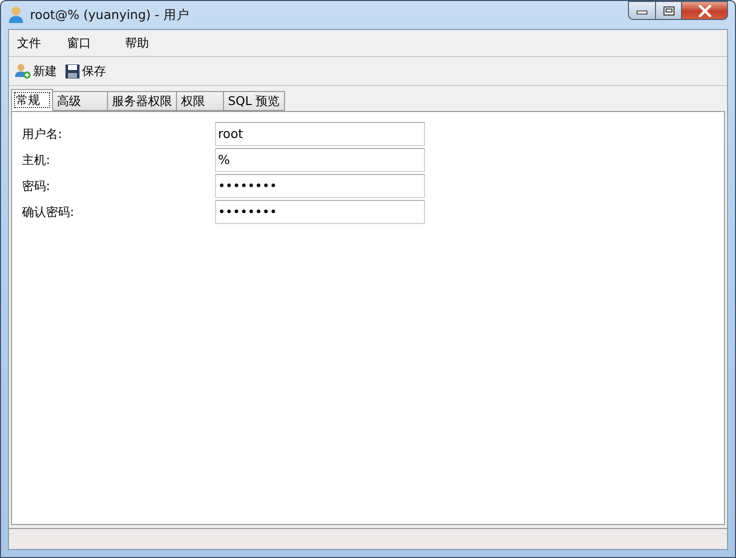  What do you see at coordinates (320, 134) in the screenshot?
I see `input-field: root` at bounding box center [320, 134].